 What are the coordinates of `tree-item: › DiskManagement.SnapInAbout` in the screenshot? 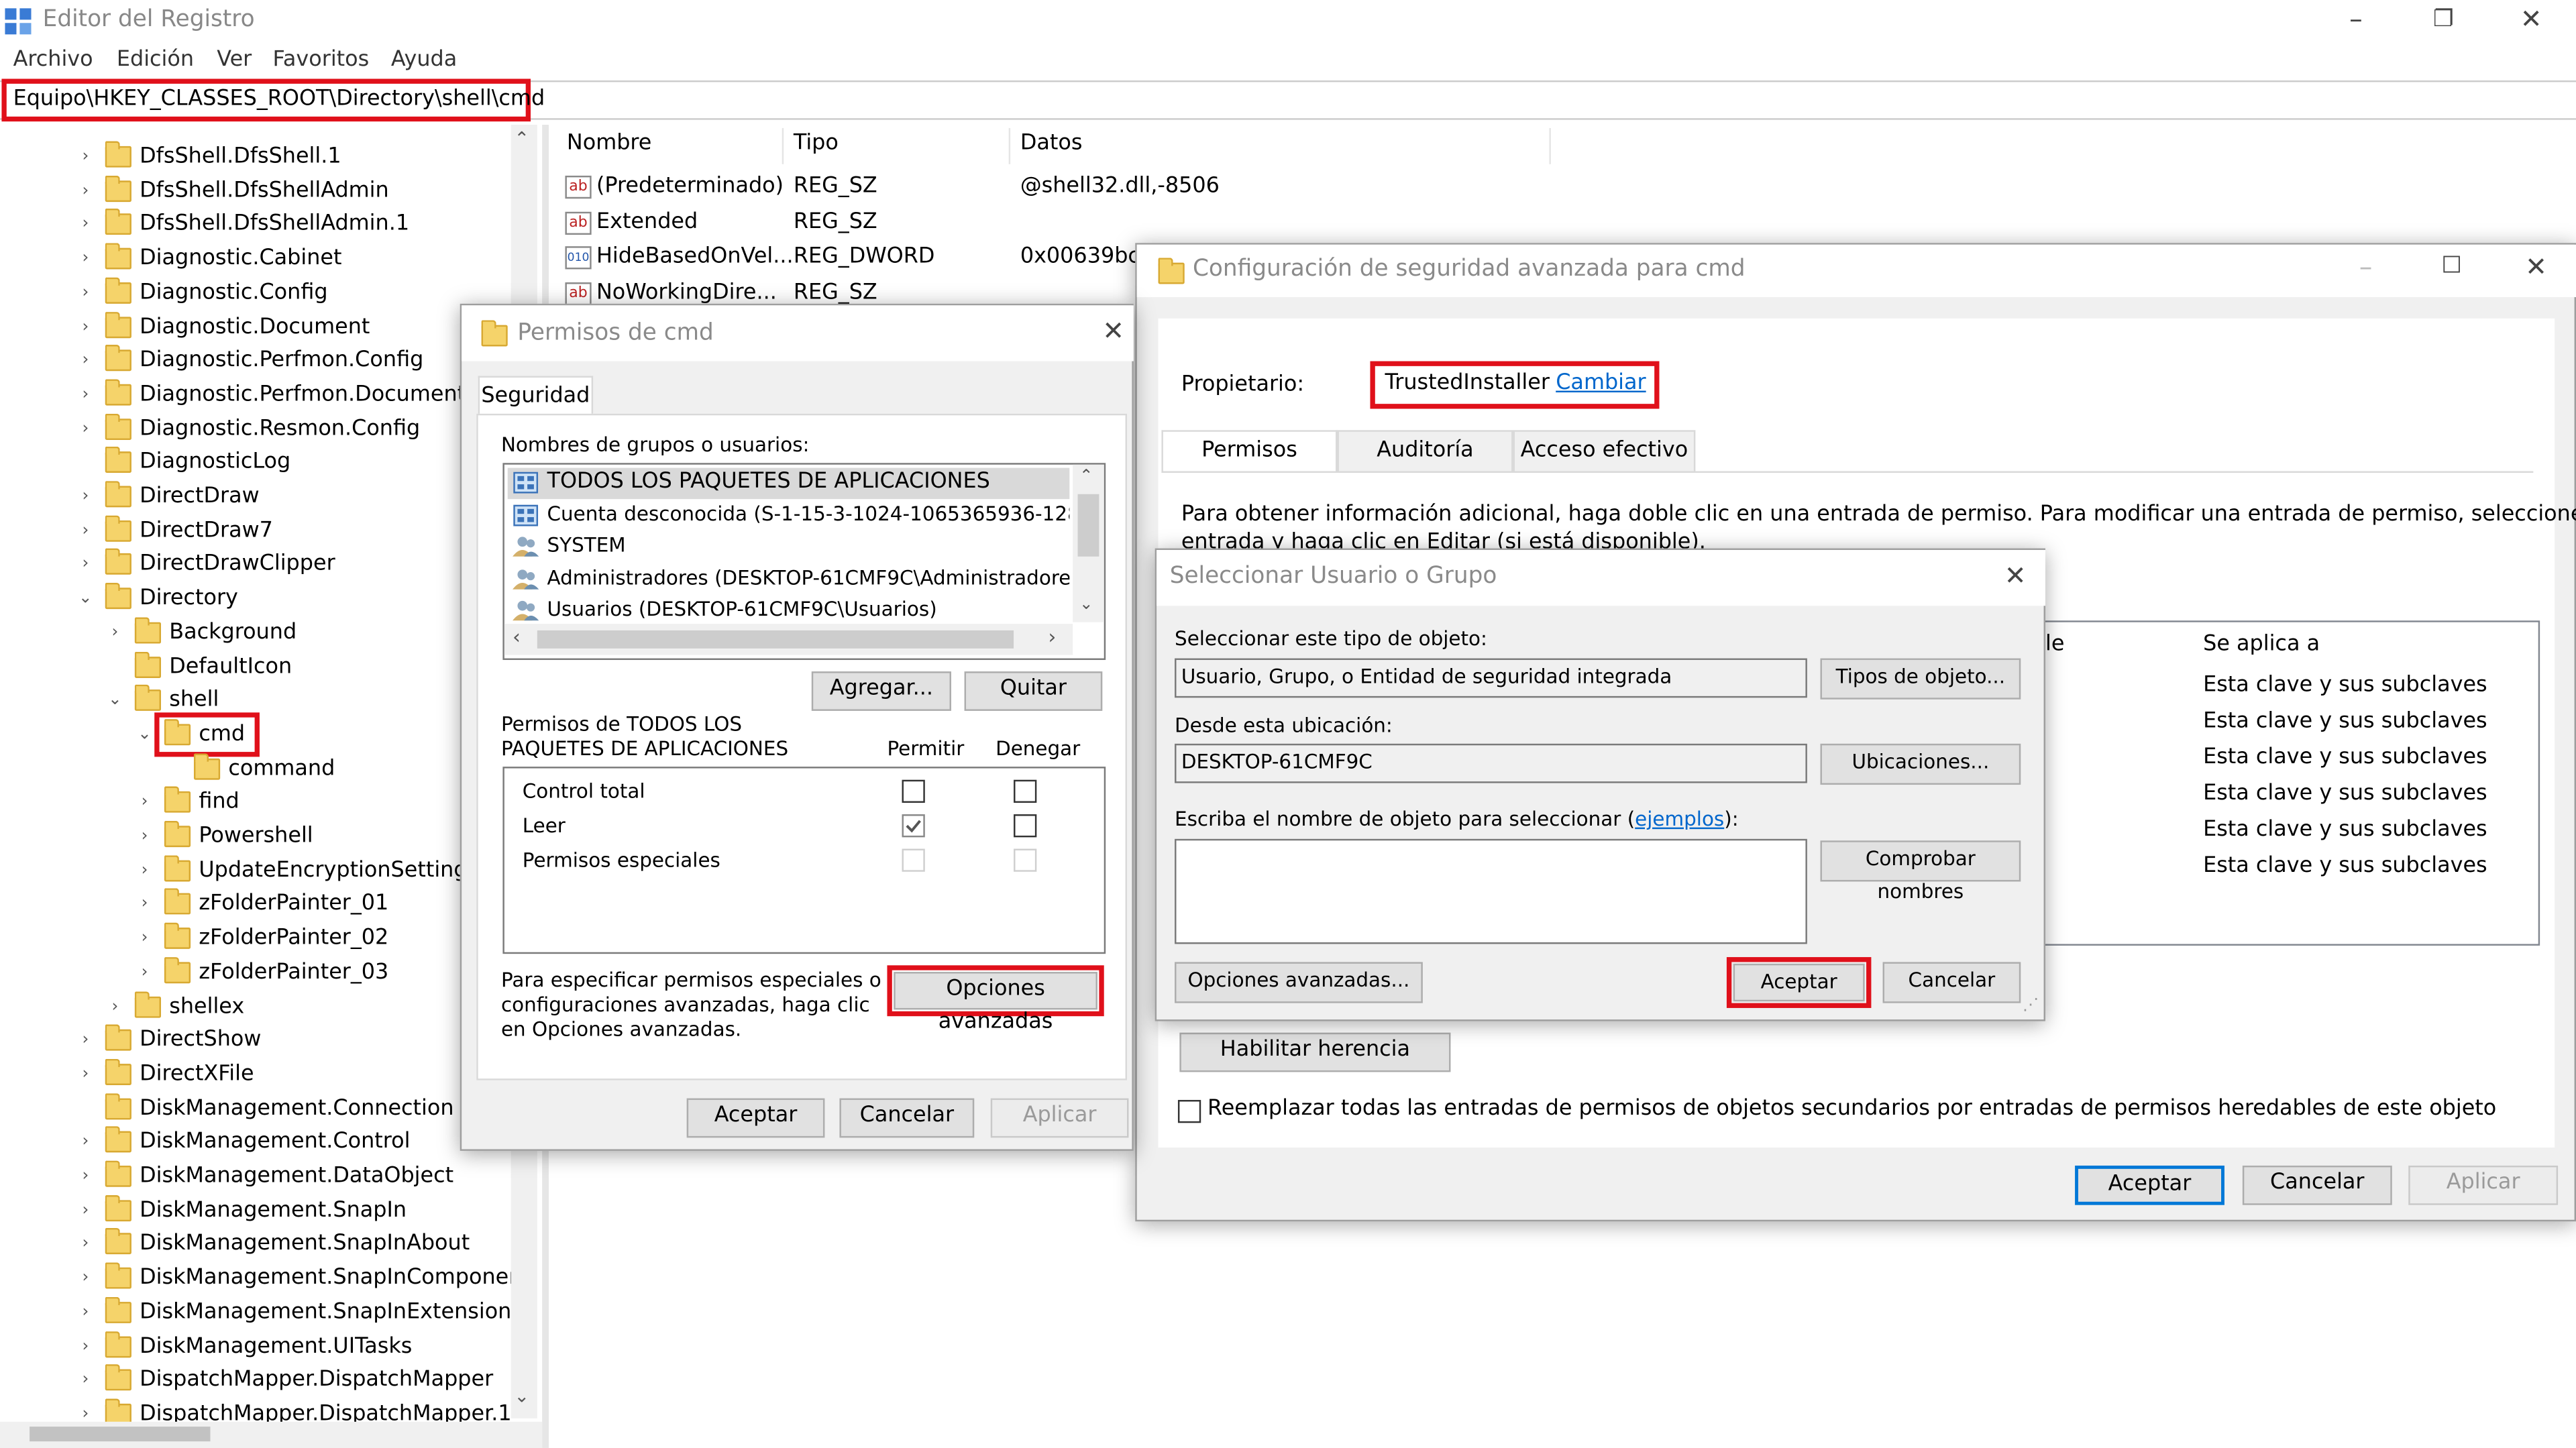 It's located at (255, 1245).